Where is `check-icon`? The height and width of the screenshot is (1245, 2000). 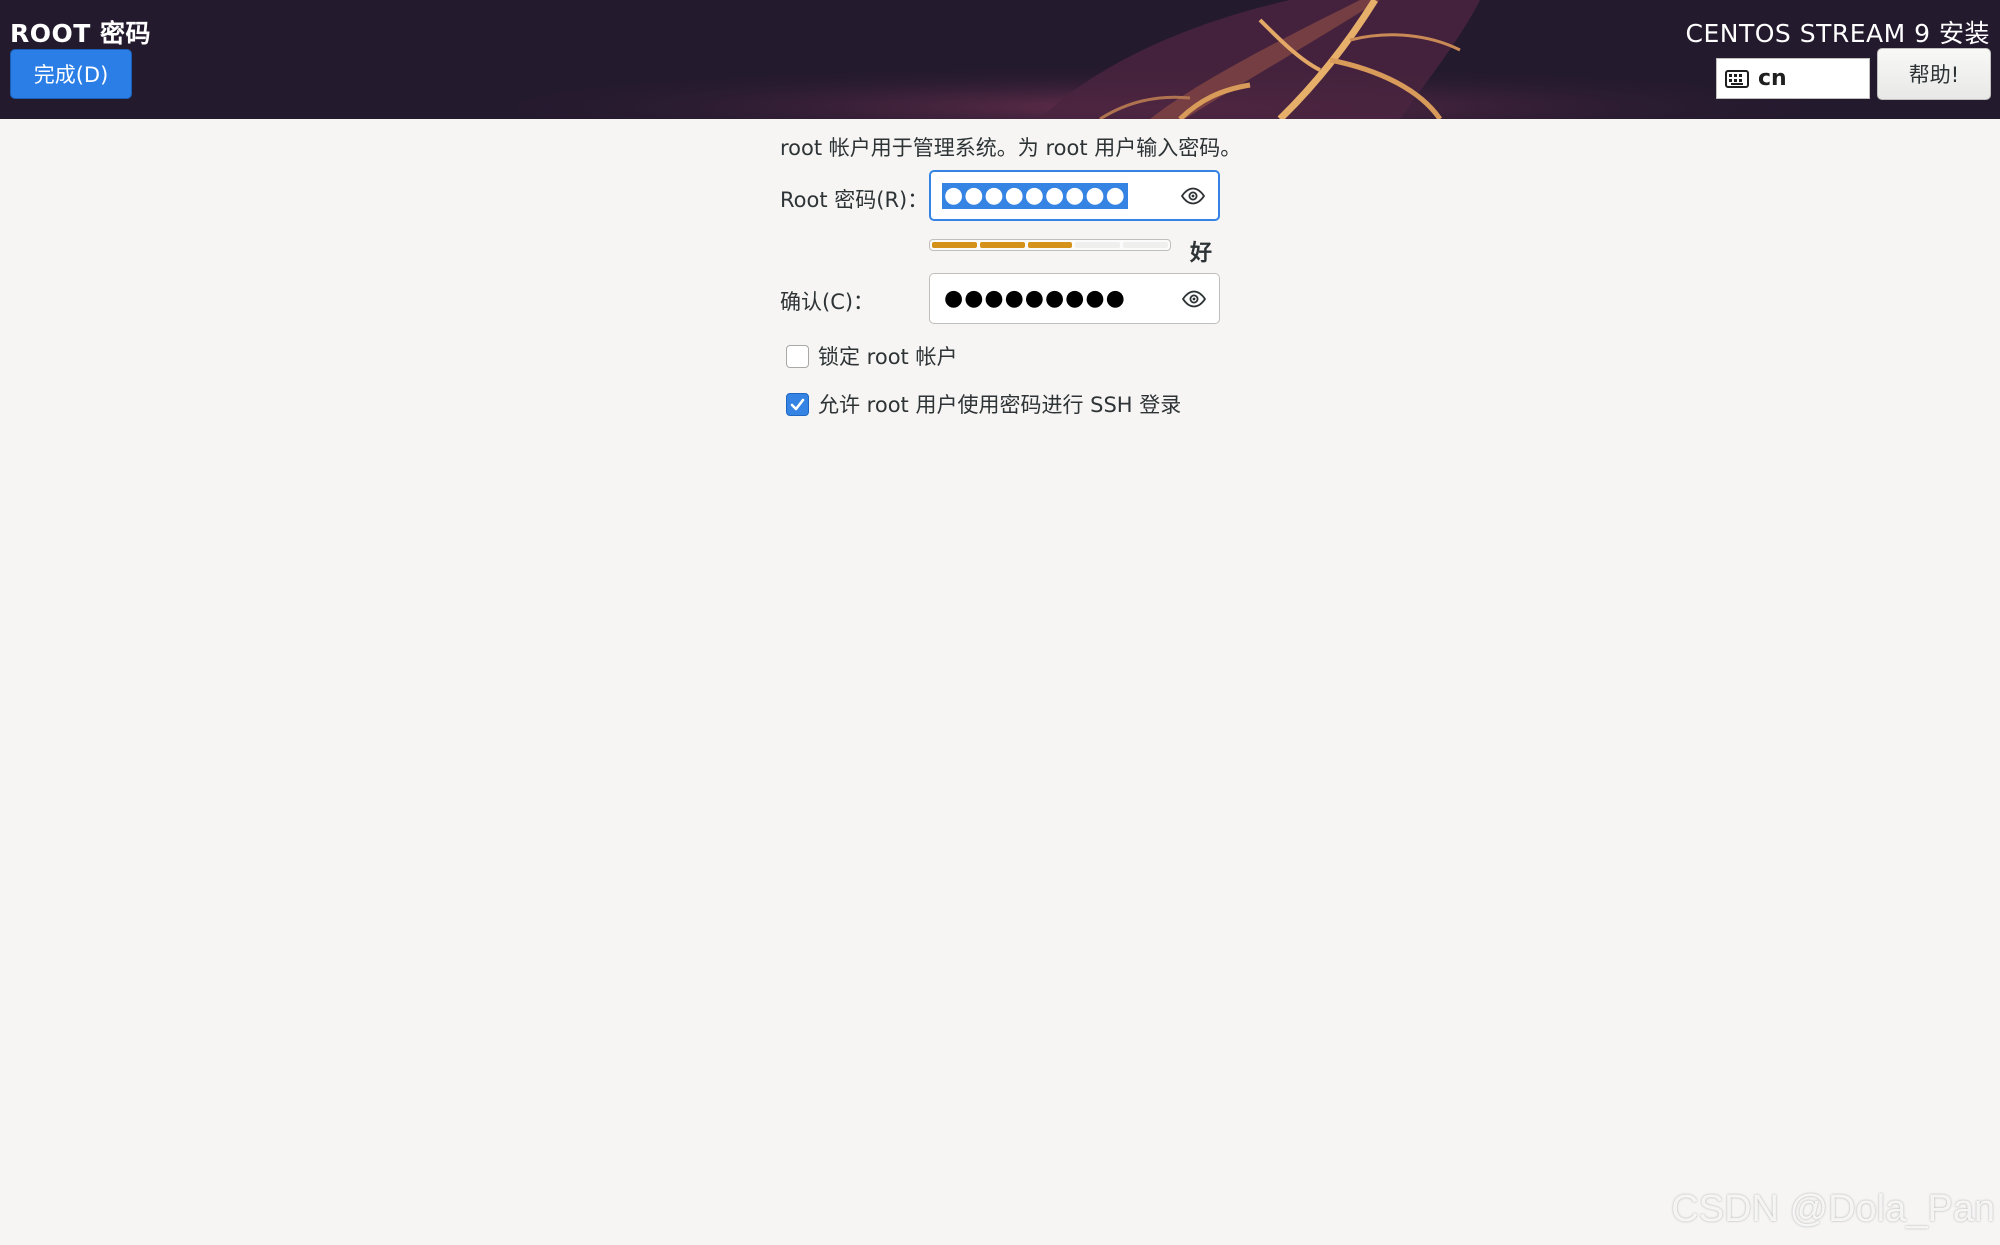
check-icon is located at coordinates (797, 404).